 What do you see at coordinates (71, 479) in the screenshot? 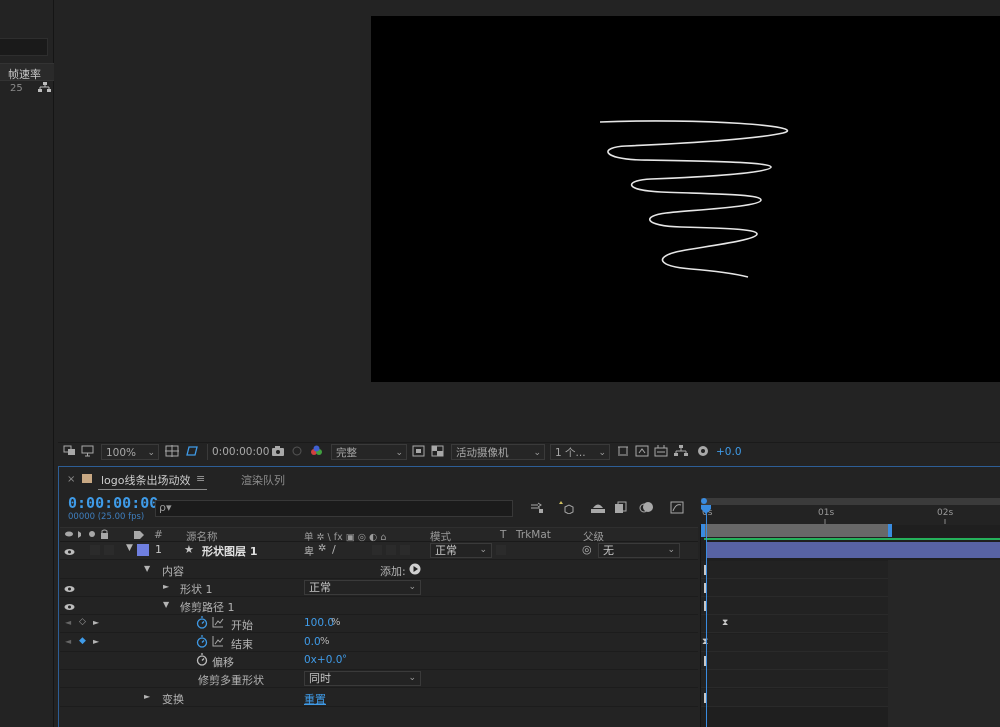
I see `close-tab-icon: ×` at bounding box center [71, 479].